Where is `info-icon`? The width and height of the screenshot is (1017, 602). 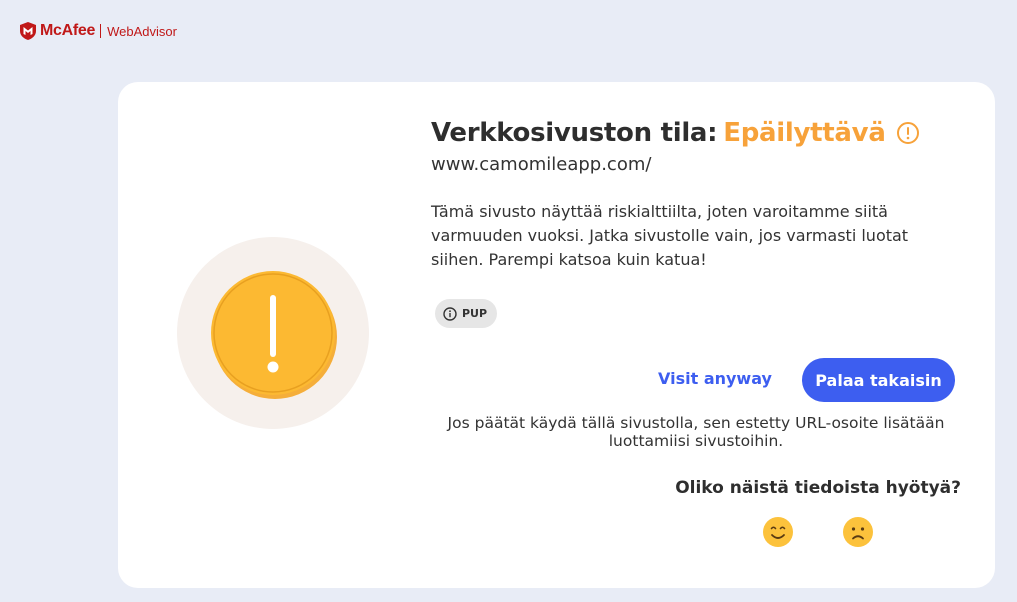
info-icon is located at coordinates (450, 313).